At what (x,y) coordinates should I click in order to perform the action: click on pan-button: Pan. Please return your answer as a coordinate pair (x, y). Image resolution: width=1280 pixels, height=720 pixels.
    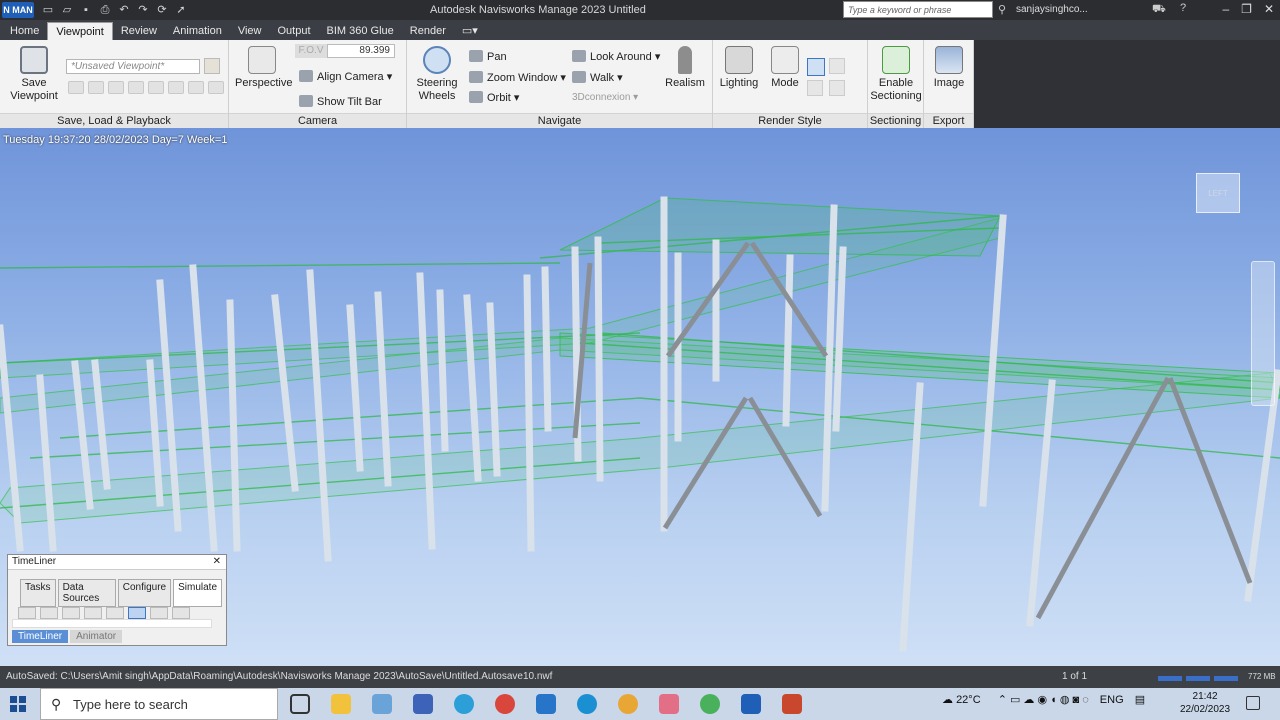
    Looking at the image, I should click on (488, 56).